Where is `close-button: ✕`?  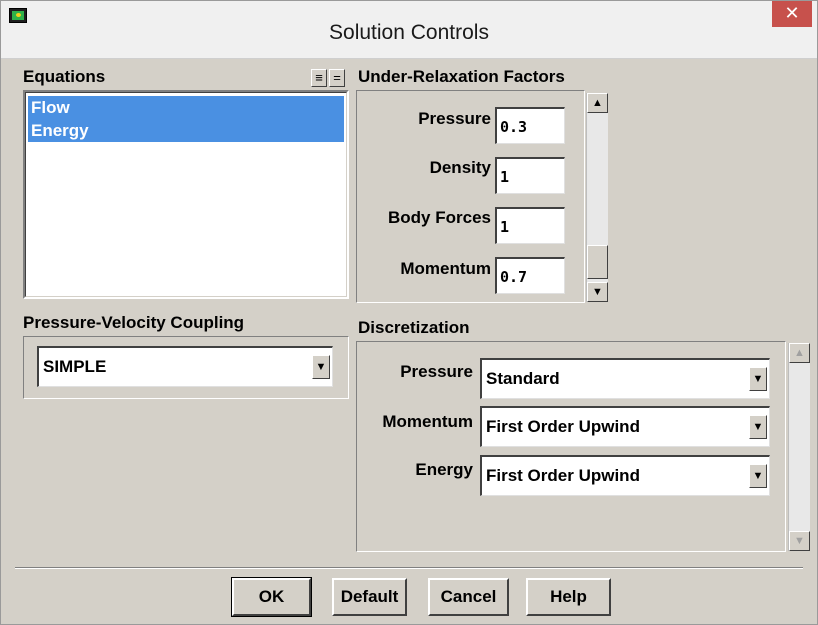 close-button: ✕ is located at coordinates (792, 14).